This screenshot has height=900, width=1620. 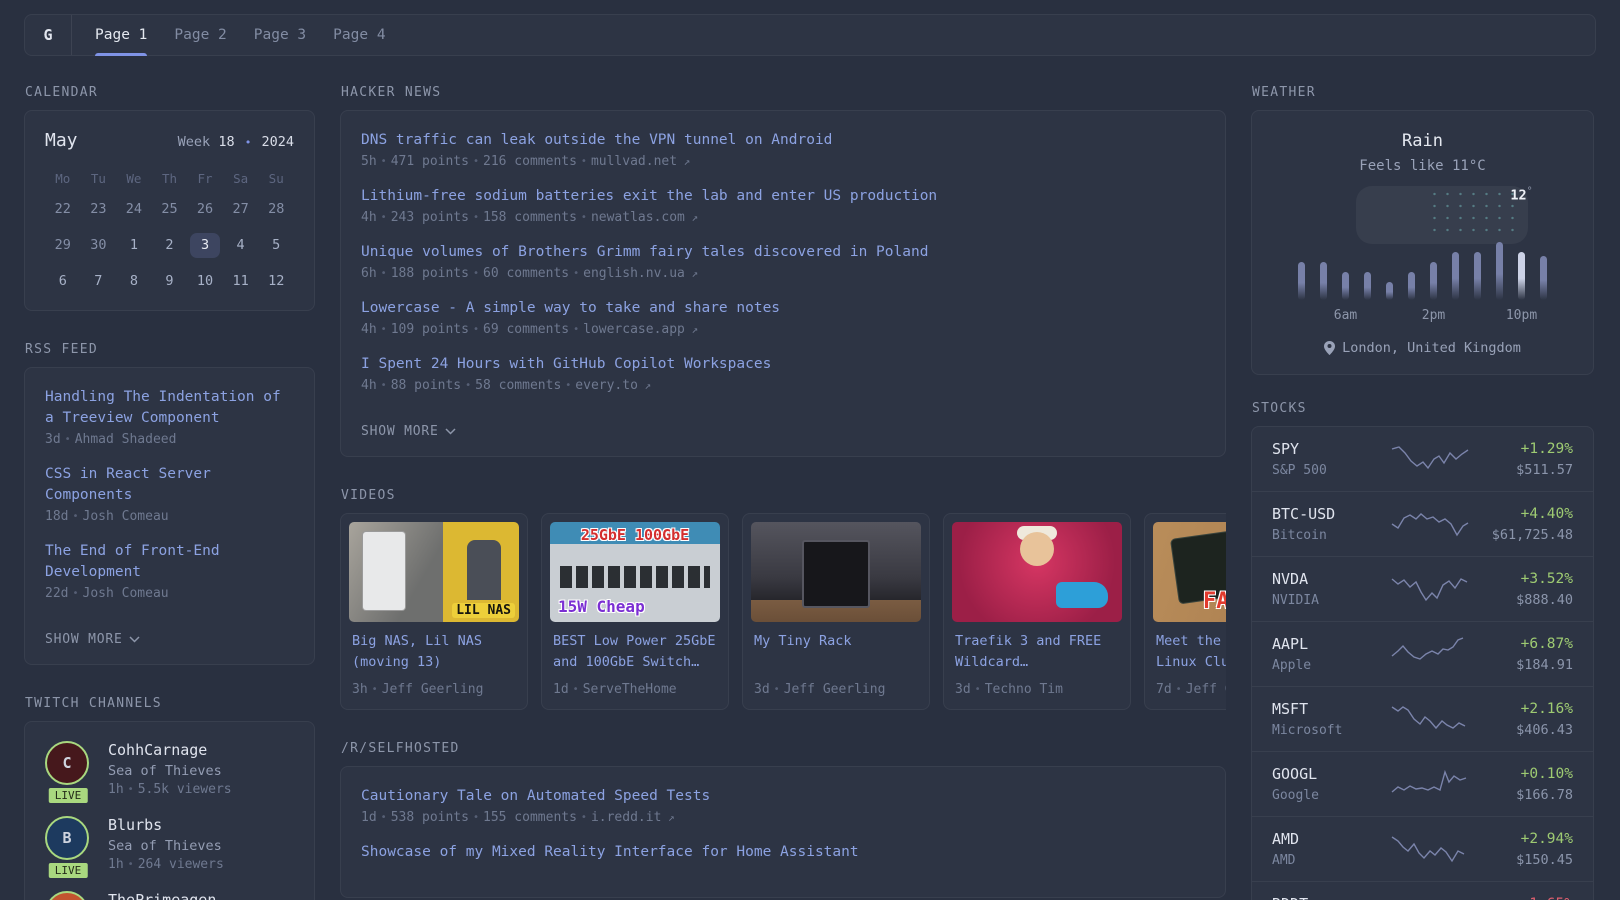 I want to click on video-title: My Tiny Rack, so click(x=836, y=652).